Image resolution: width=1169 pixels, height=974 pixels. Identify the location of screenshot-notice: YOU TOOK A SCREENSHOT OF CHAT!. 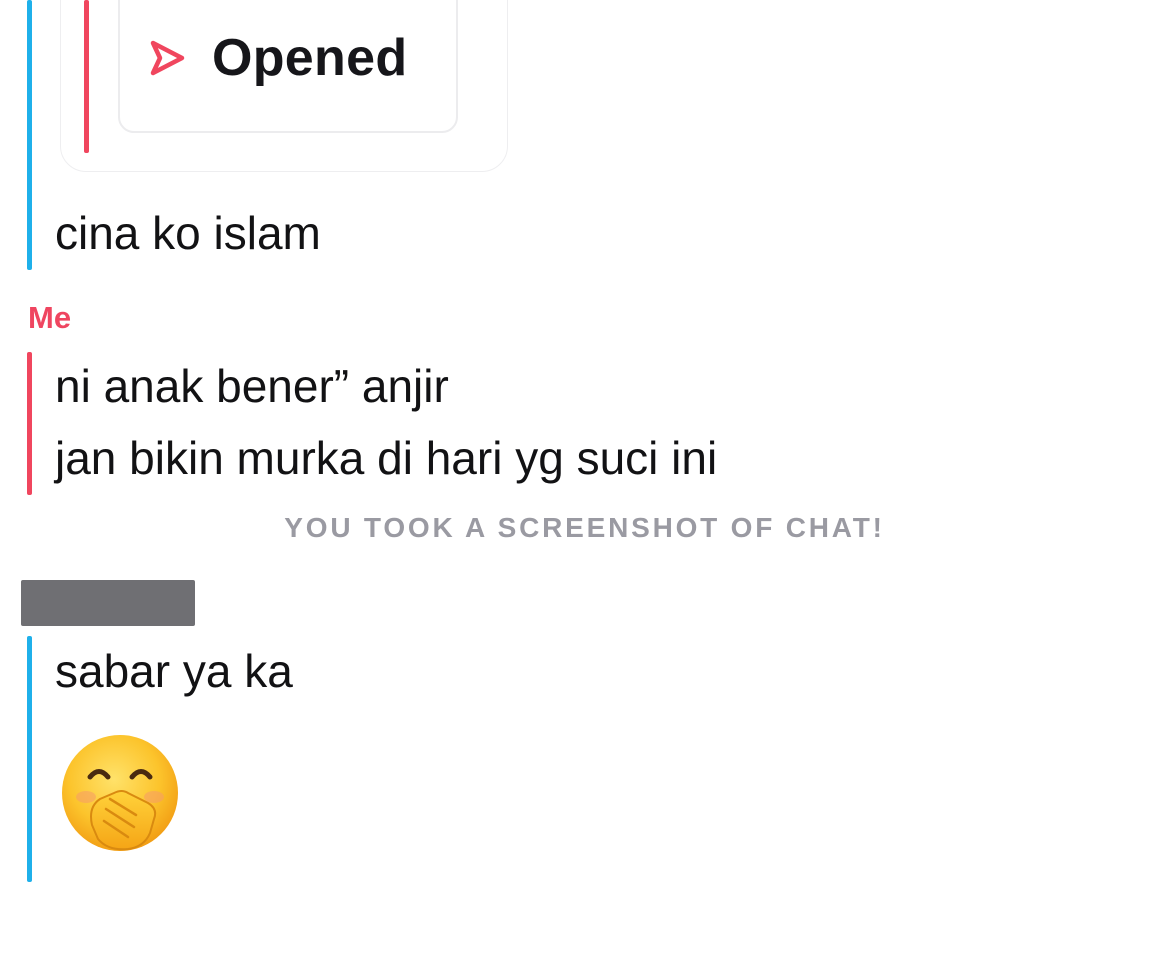
(584, 527).